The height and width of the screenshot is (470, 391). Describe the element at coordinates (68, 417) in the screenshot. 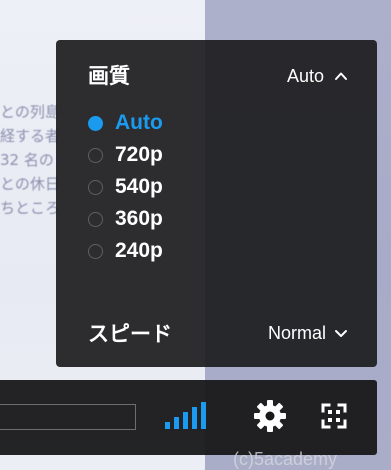

I see `seek-bar` at that location.